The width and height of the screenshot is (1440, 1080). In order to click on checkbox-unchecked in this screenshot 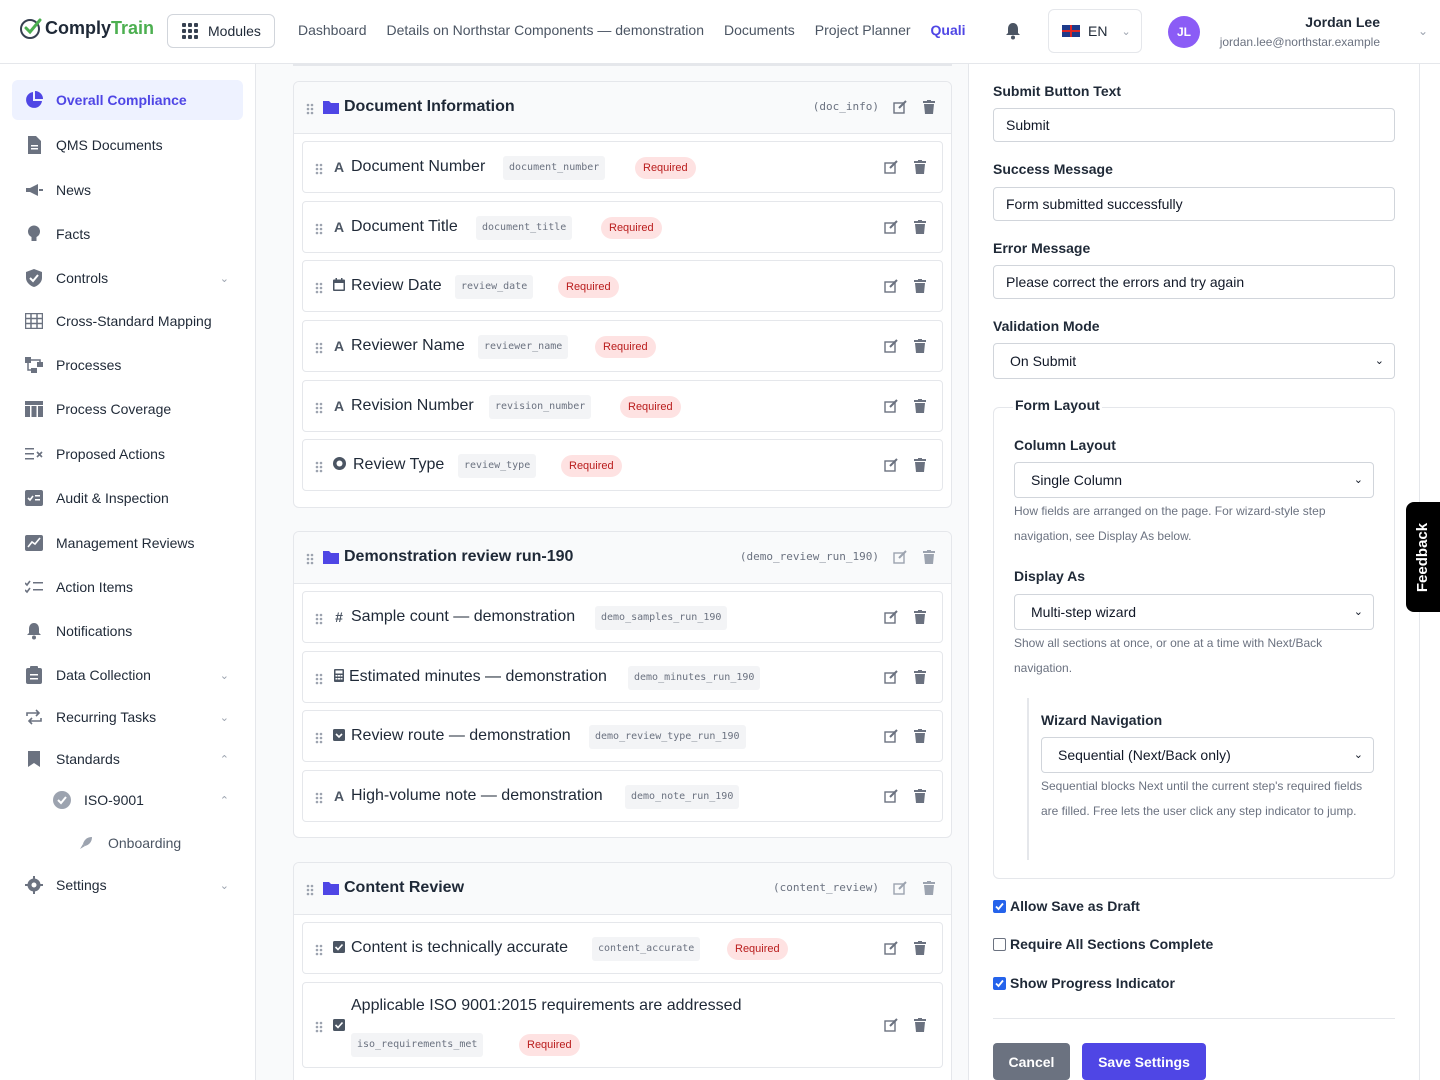, I will do `click(999, 944)`.